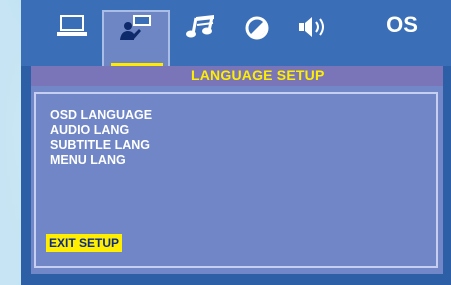  What do you see at coordinates (72, 39) in the screenshot?
I see `tab-general` at bounding box center [72, 39].